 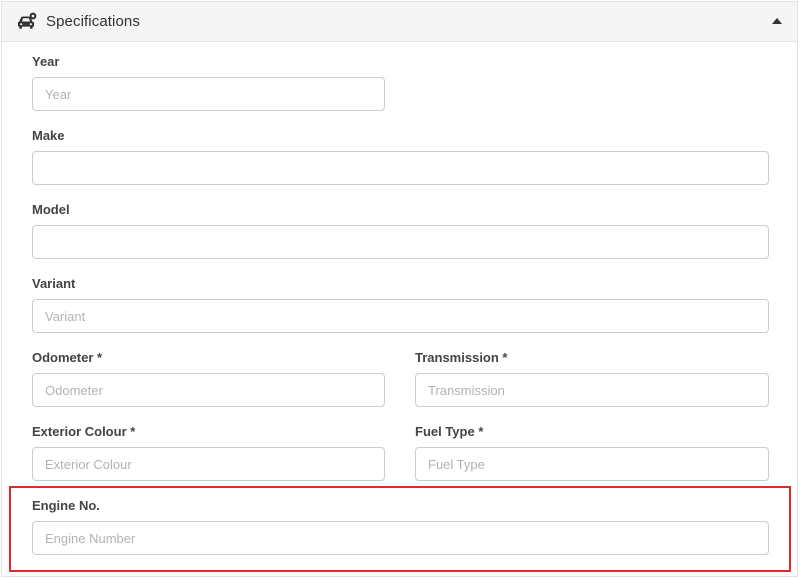 What do you see at coordinates (400, 538) in the screenshot?
I see `engine-number-input` at bounding box center [400, 538].